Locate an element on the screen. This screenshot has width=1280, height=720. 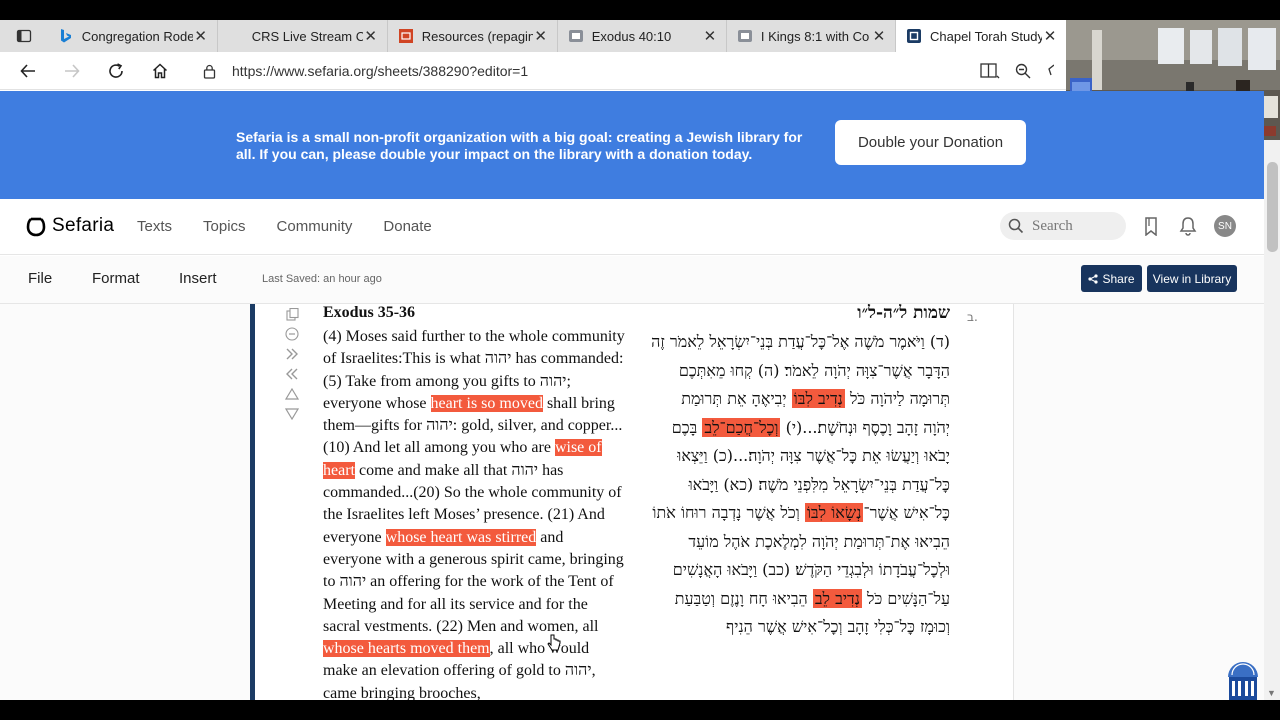
scroll-down-arrow-icon: ▼ is located at coordinates (1271, 693).